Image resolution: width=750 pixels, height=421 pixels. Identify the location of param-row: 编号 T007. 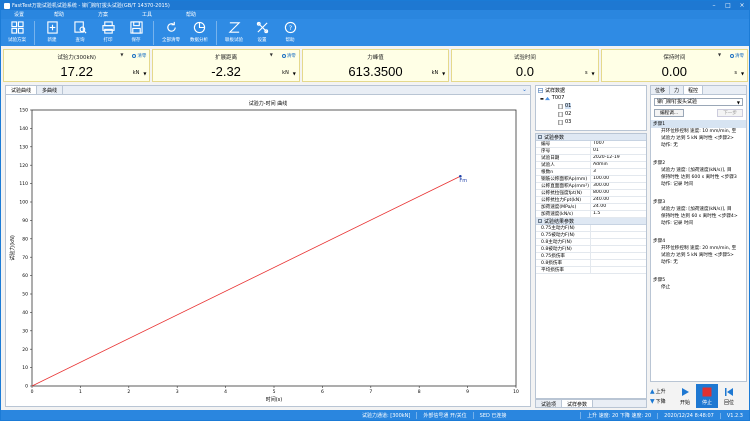
(591, 144).